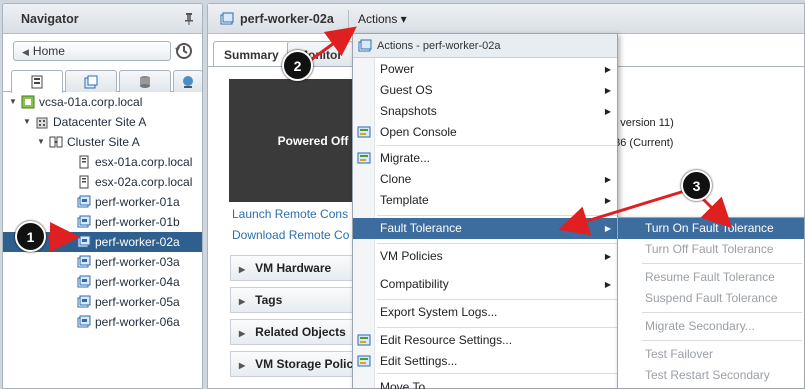 The height and width of the screenshot is (389, 805). Describe the element at coordinates (364, 361) in the screenshot. I see `edit-settings-icon` at that location.